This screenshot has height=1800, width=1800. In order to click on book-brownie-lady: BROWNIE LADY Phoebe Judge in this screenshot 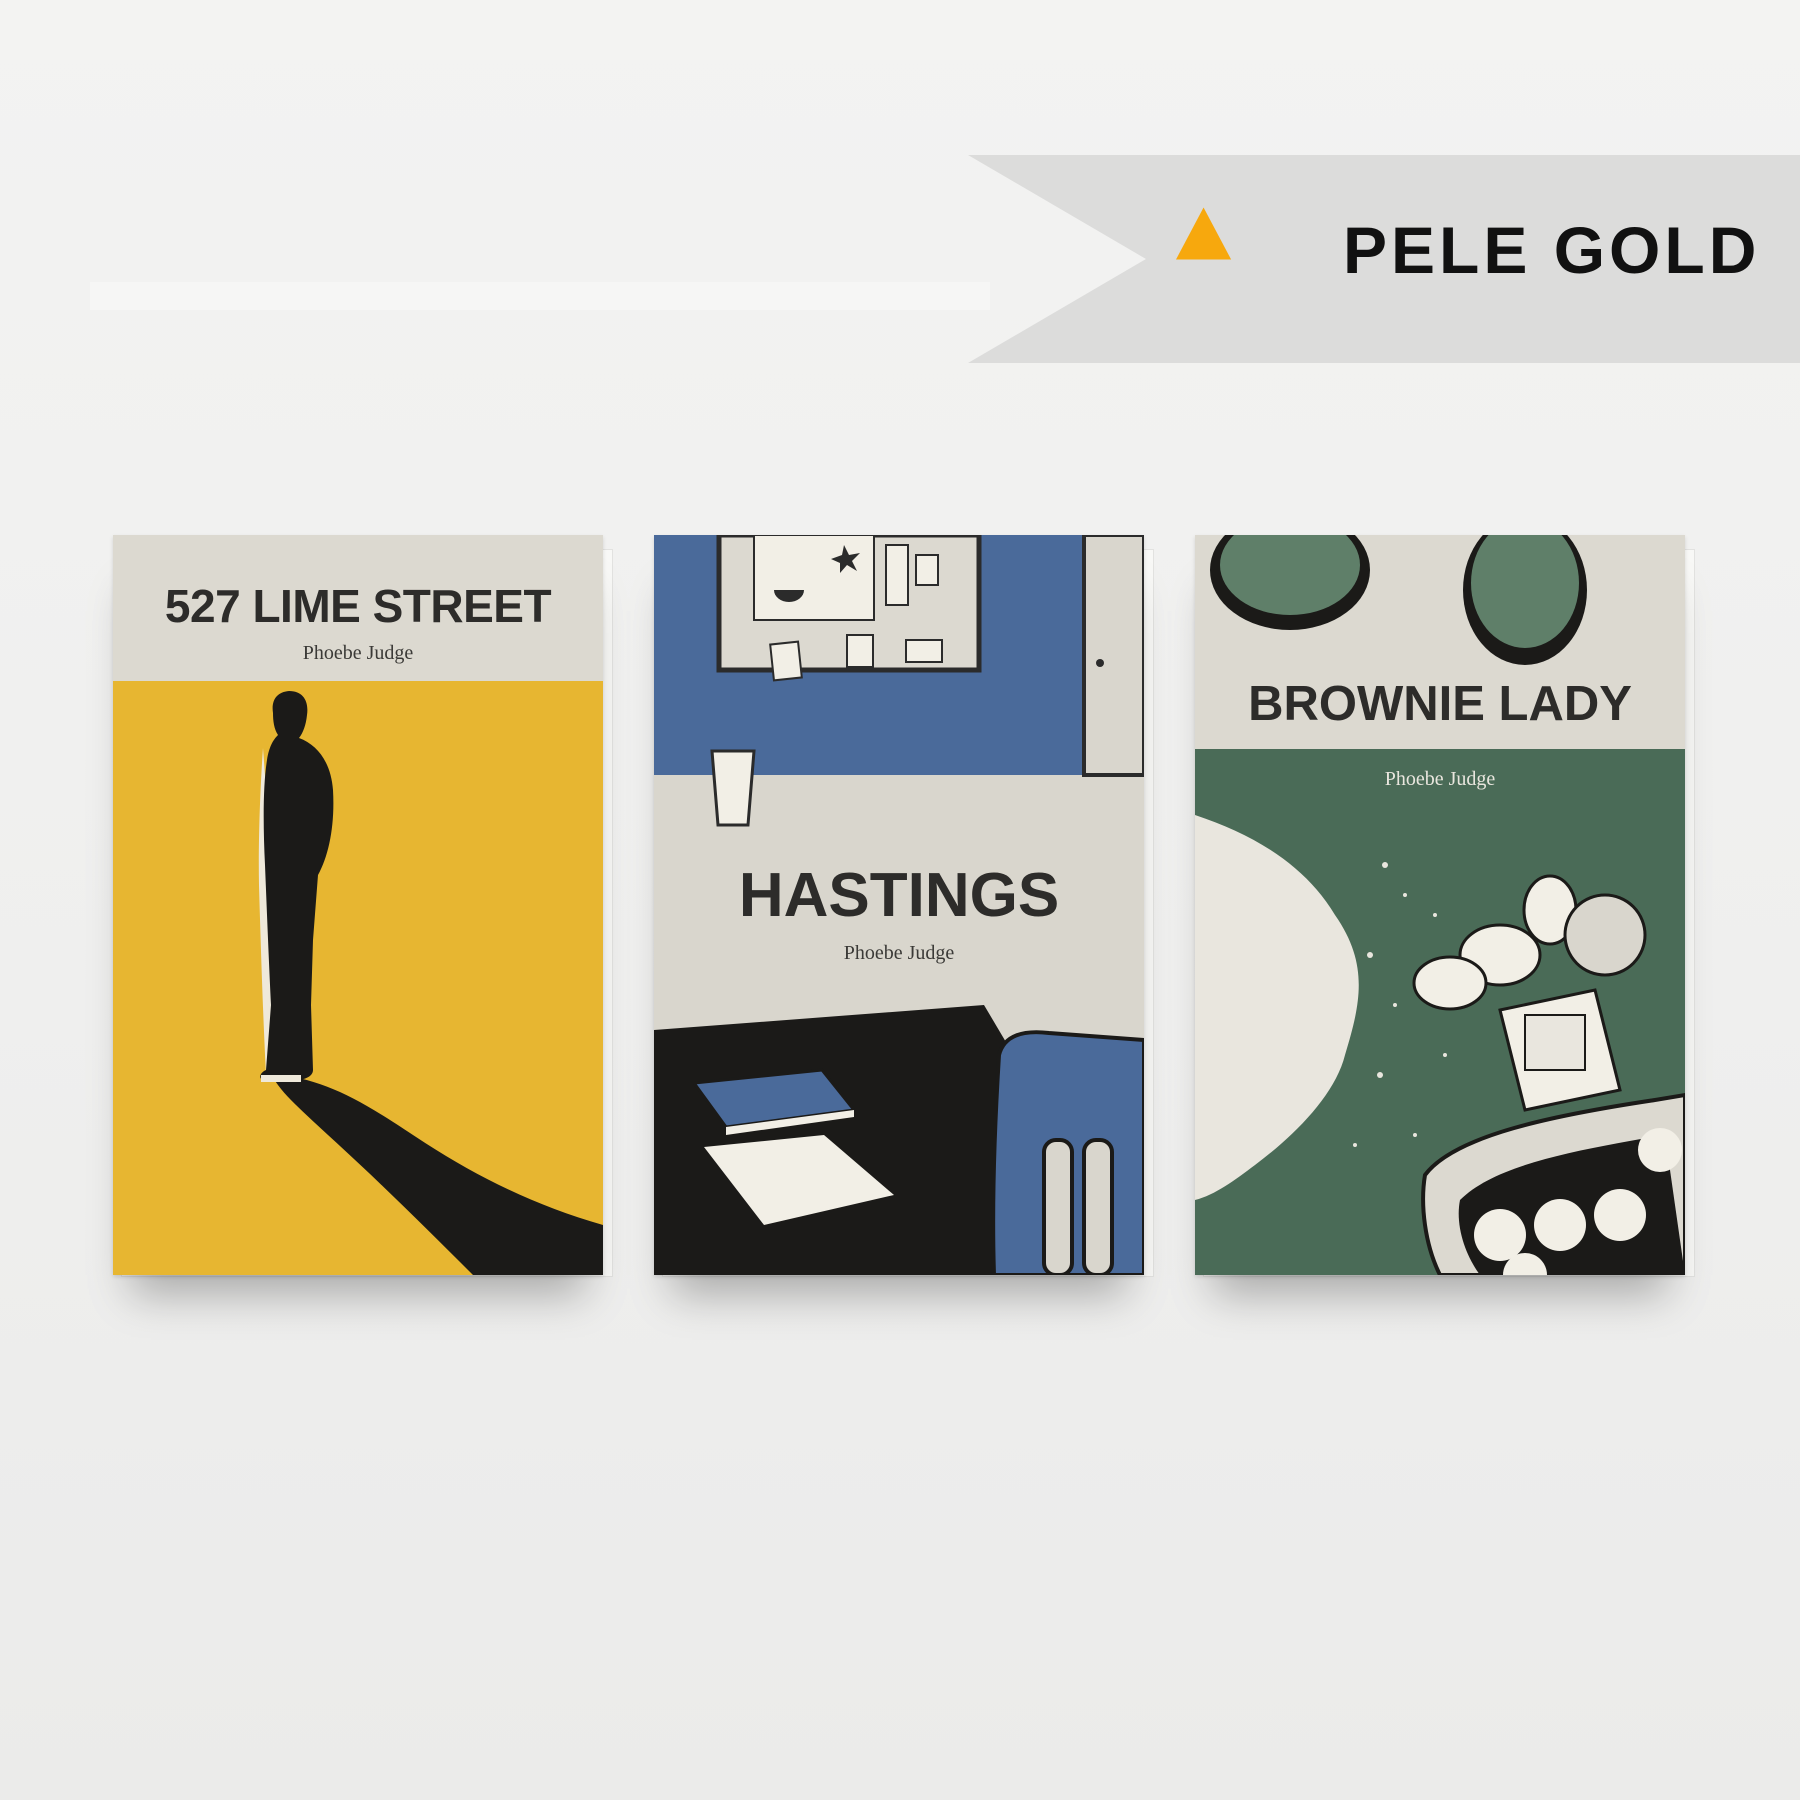, I will do `click(1445, 906)`.